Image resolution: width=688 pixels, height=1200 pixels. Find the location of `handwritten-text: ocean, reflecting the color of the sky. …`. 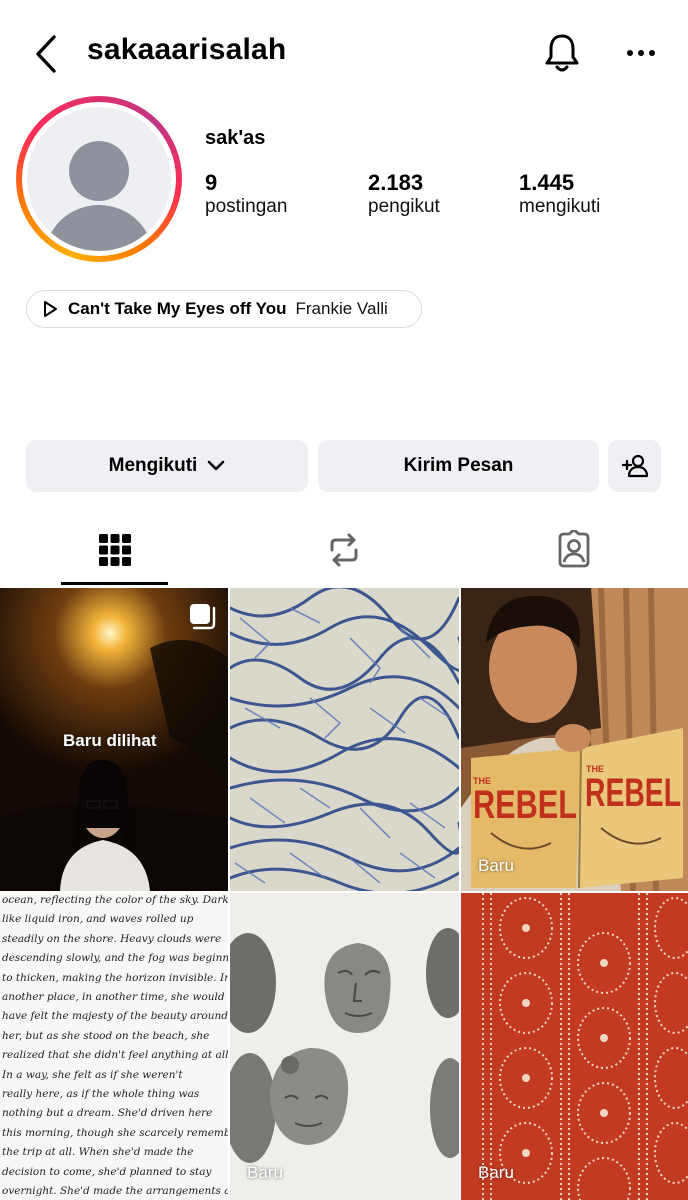

handwritten-text: ocean, reflecting the color of the sky. … is located at coordinates (115, 1046).